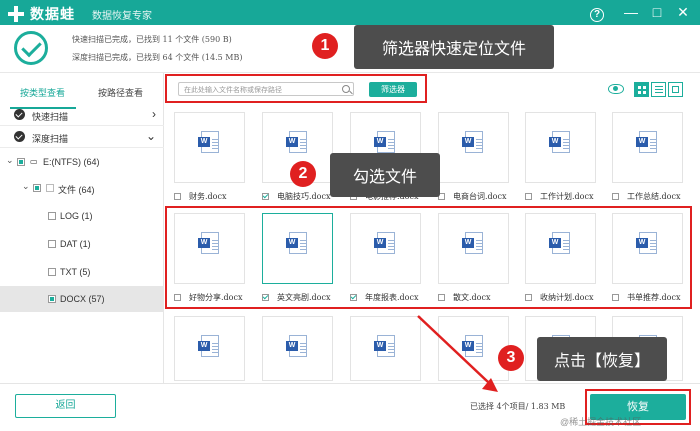 The height and width of the screenshot is (431, 700). I want to click on tree-item-label: DOCX (57), so click(82, 299).